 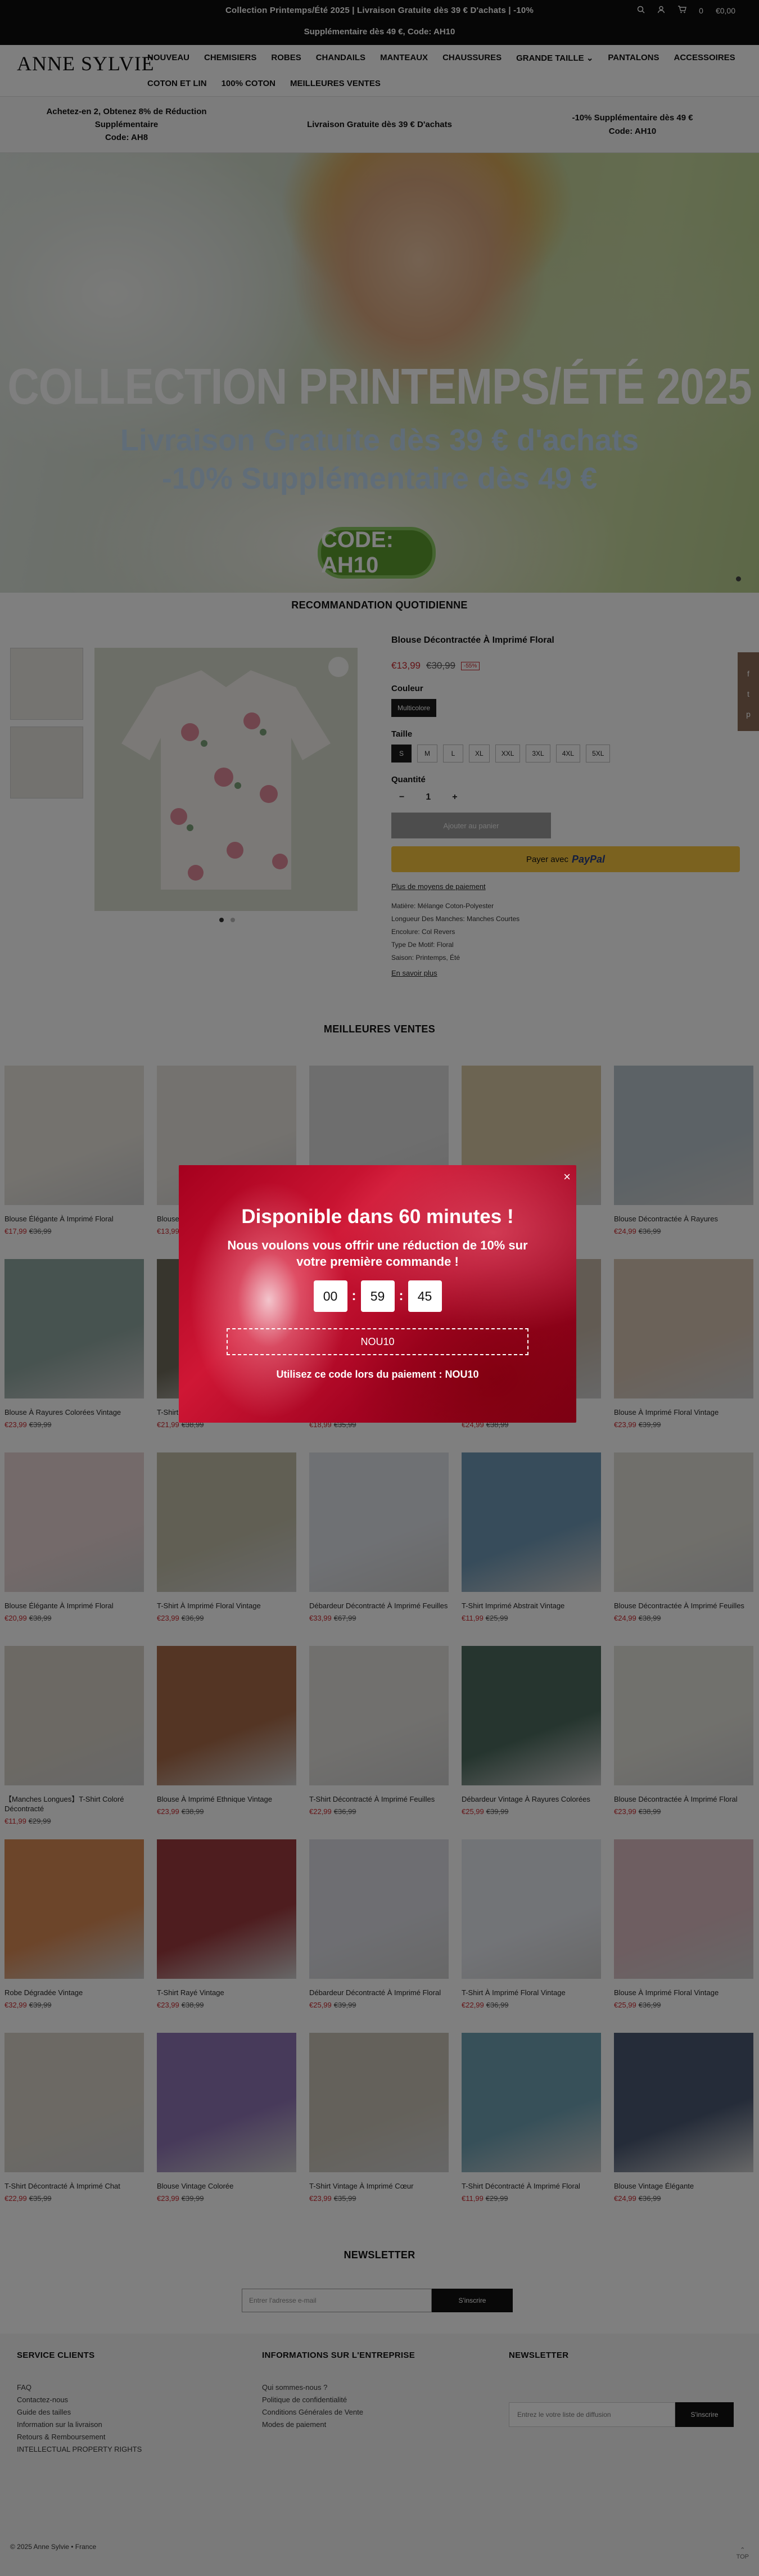 I want to click on popup-title: Disponible dans 60 minutes !, so click(x=377, y=1217).